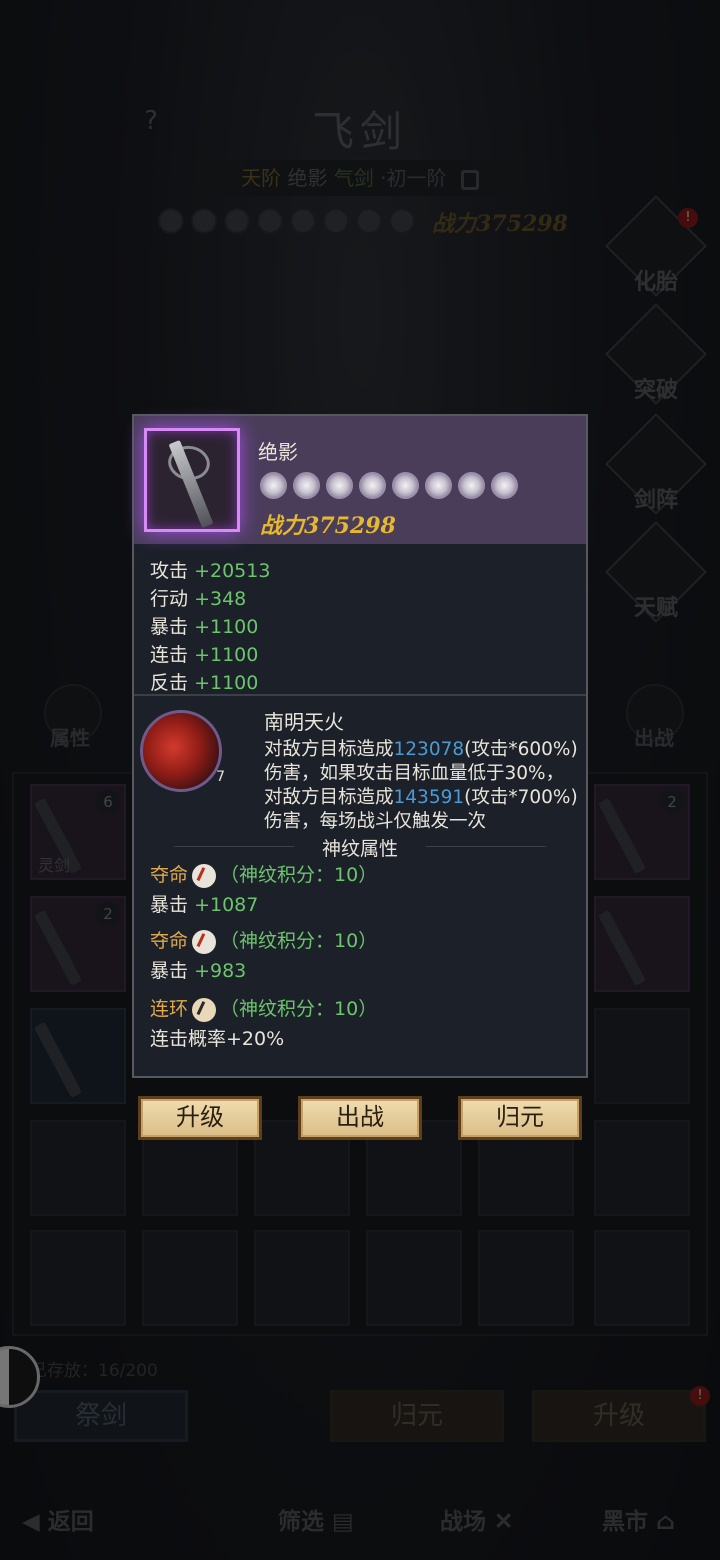  I want to click on sword-icon-frame, so click(192, 480).